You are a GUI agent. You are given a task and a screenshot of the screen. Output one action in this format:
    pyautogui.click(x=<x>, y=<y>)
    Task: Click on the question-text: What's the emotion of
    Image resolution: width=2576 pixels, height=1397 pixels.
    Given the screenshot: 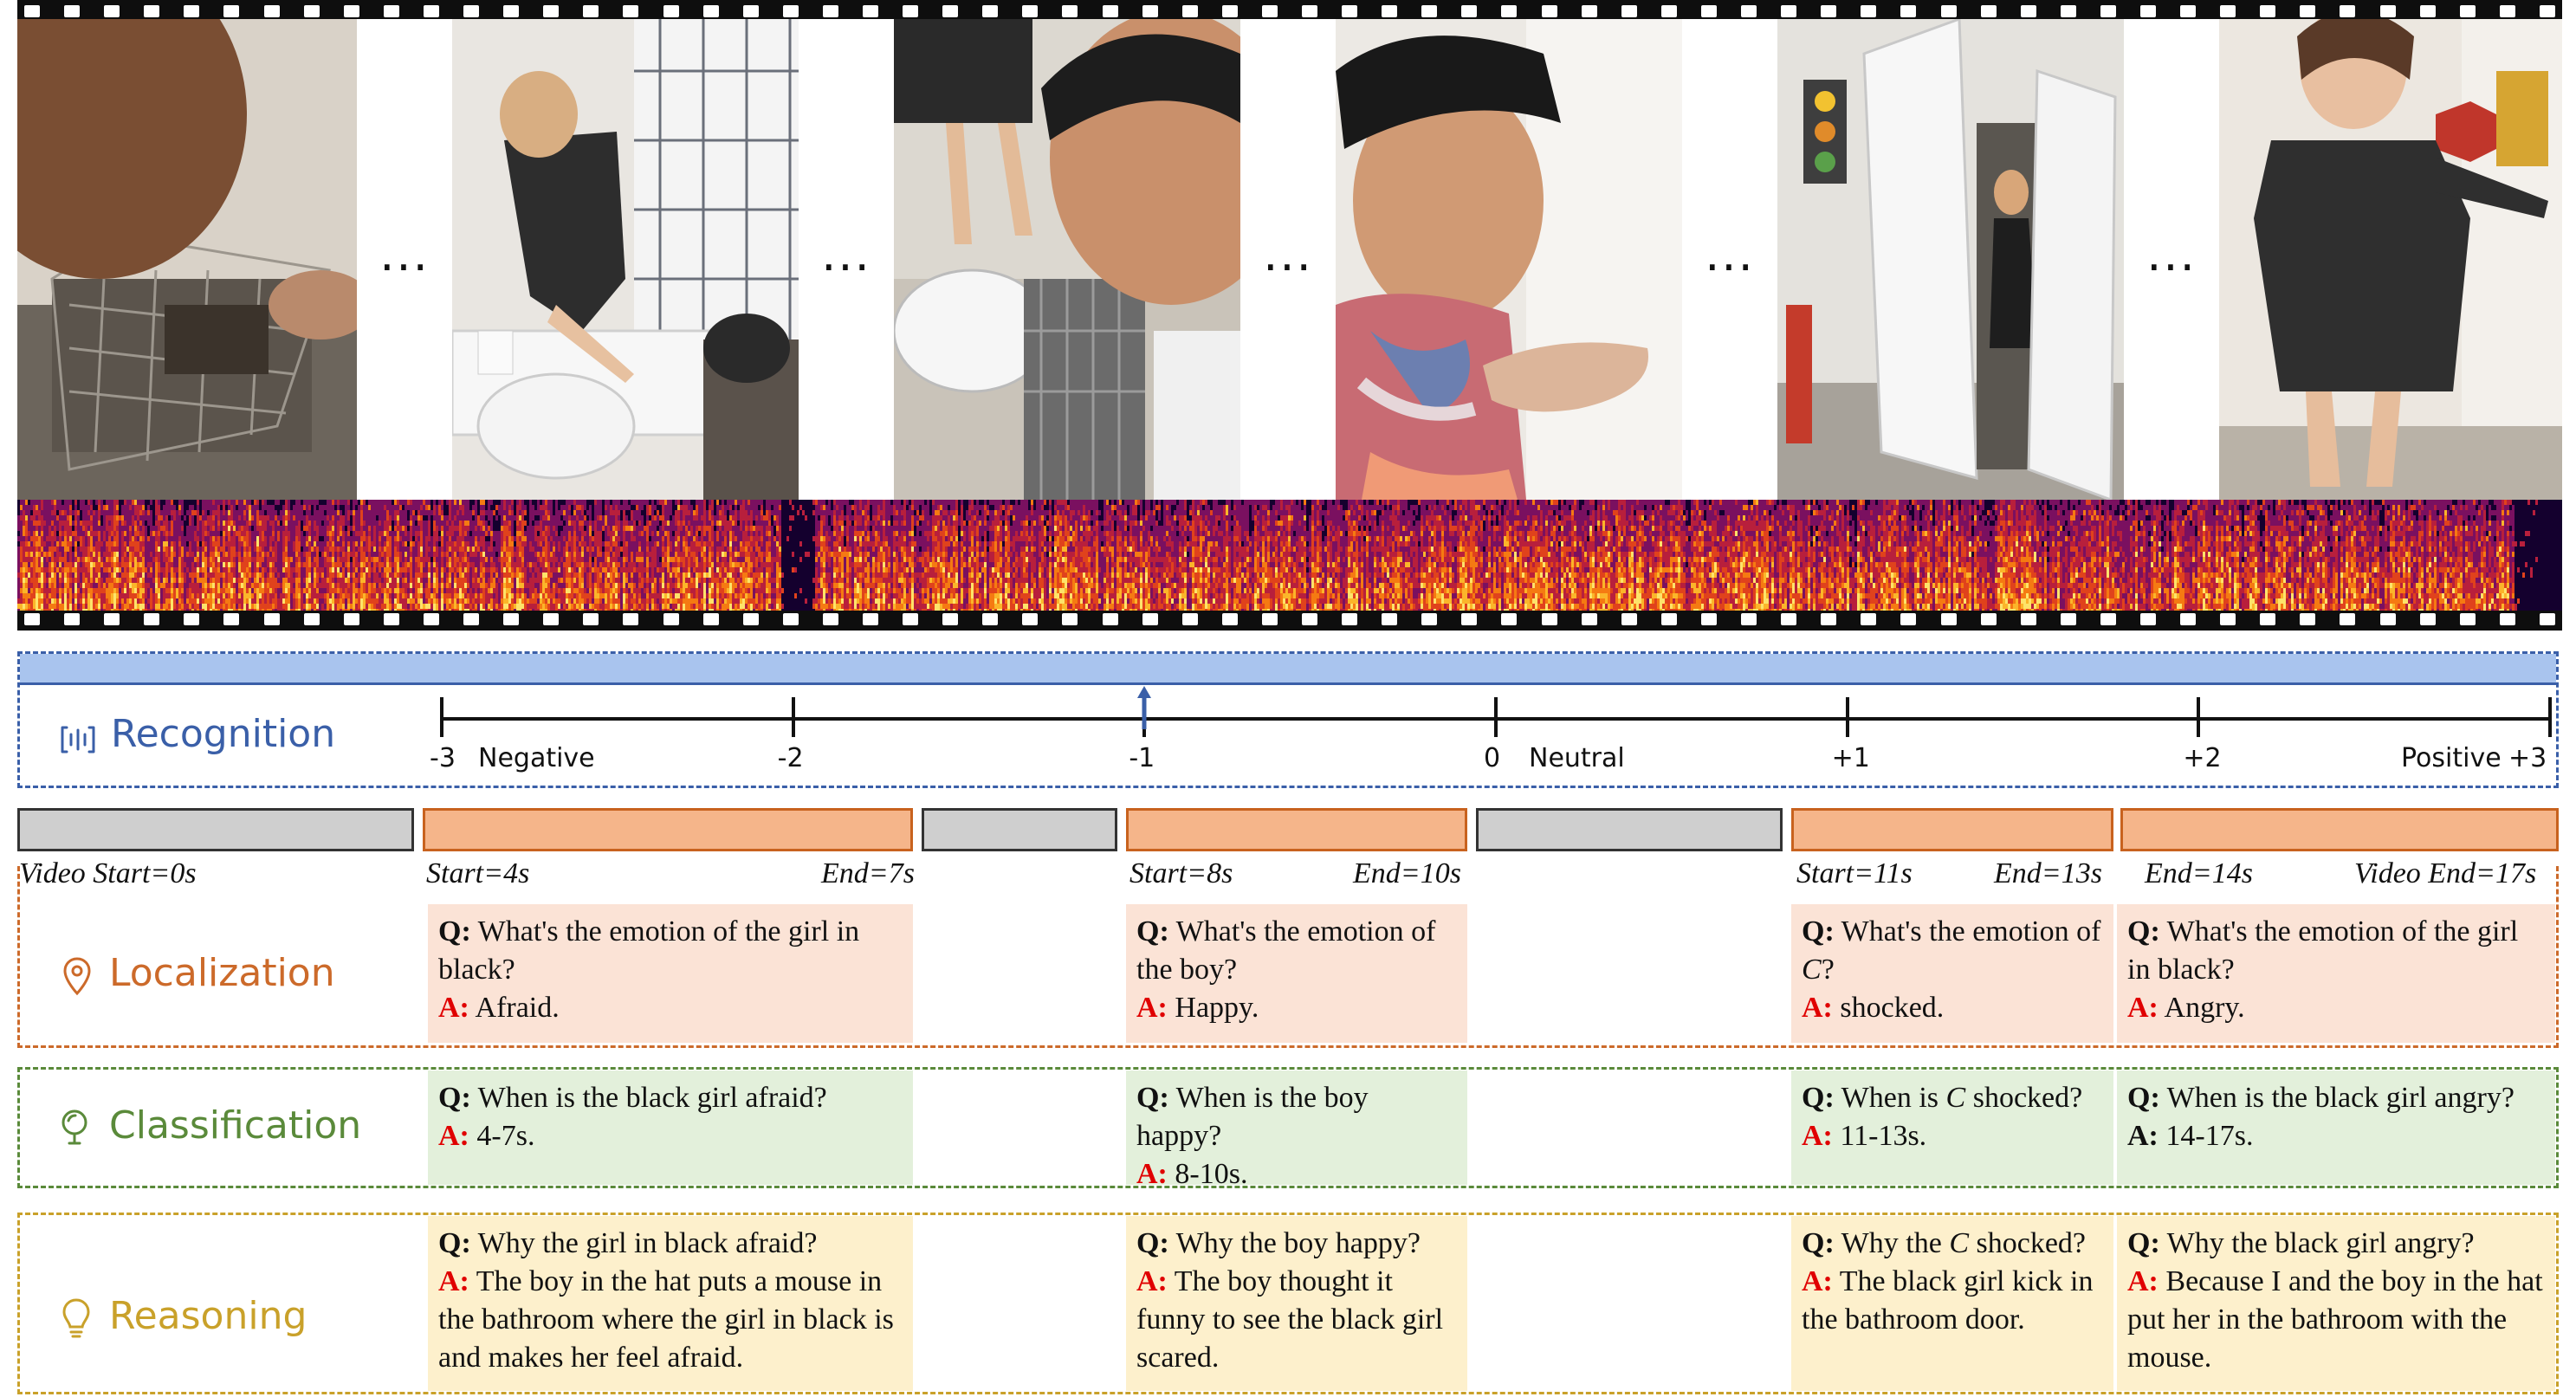 What is the action you would take?
    pyautogui.click(x=1971, y=932)
    